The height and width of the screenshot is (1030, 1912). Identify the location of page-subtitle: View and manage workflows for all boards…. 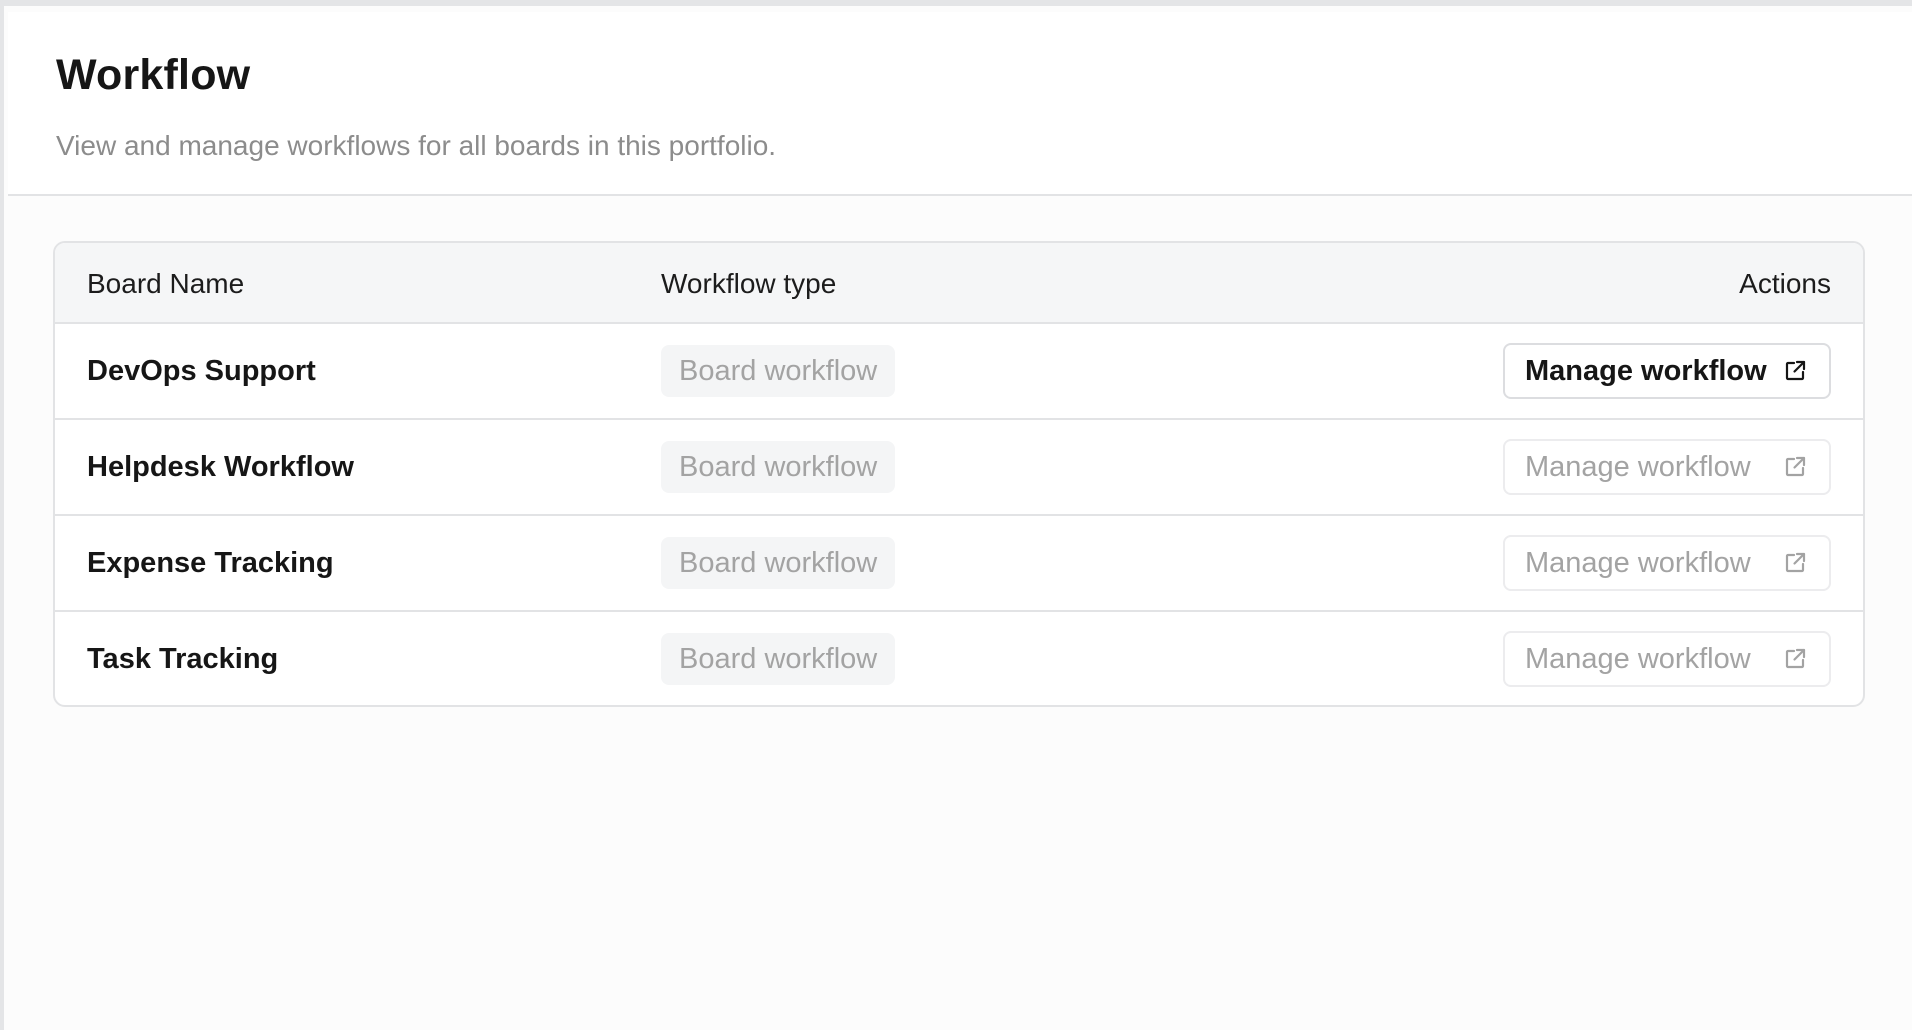
(416, 145).